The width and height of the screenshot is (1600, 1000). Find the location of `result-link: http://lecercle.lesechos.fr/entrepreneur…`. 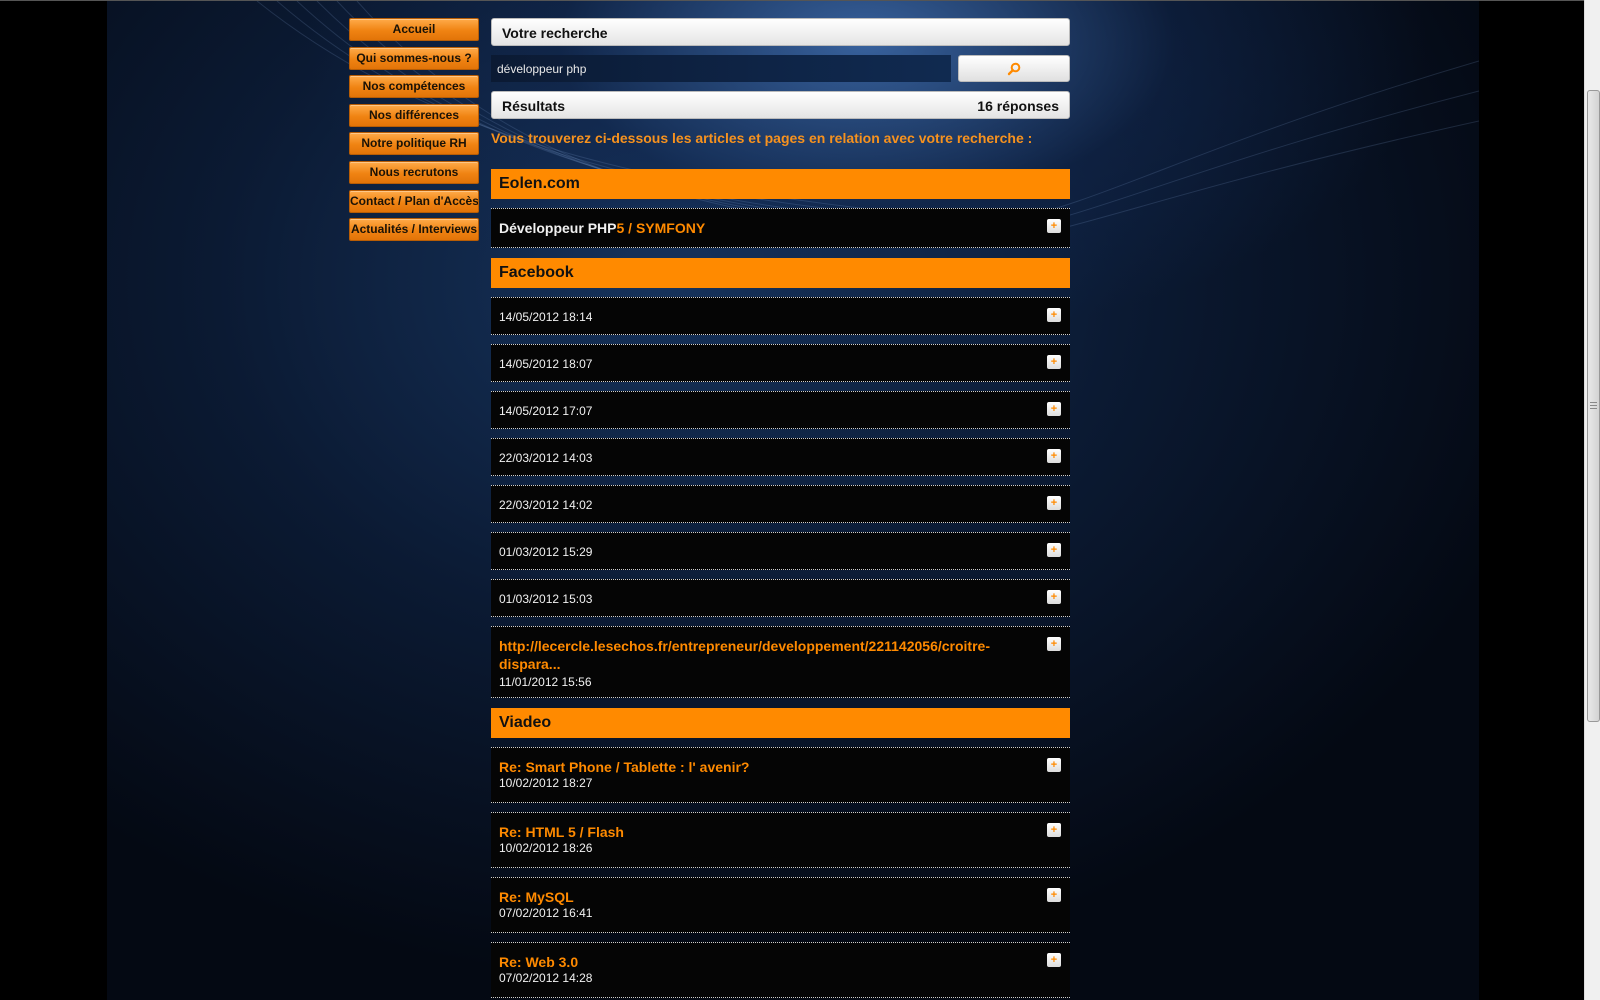

result-link: http://lecercle.lesechos.fr/entrepreneur… is located at coordinates (754, 650).